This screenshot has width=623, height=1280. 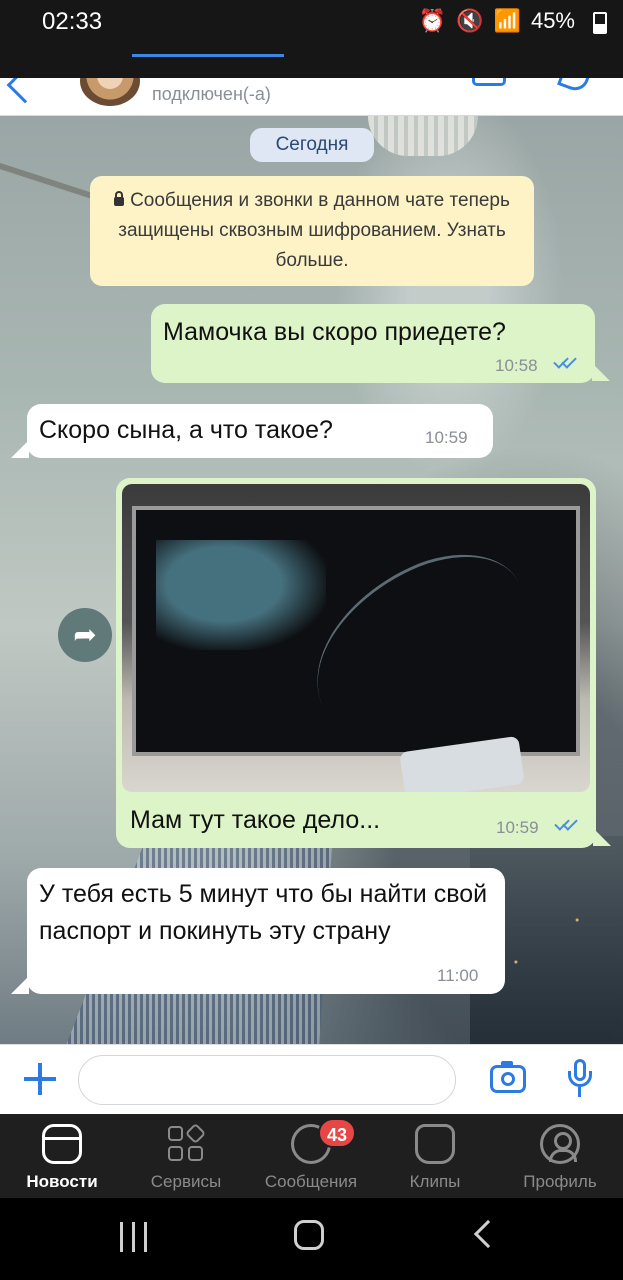 I want to click on nav-item-clips: Клипы, so click(x=435, y=1156).